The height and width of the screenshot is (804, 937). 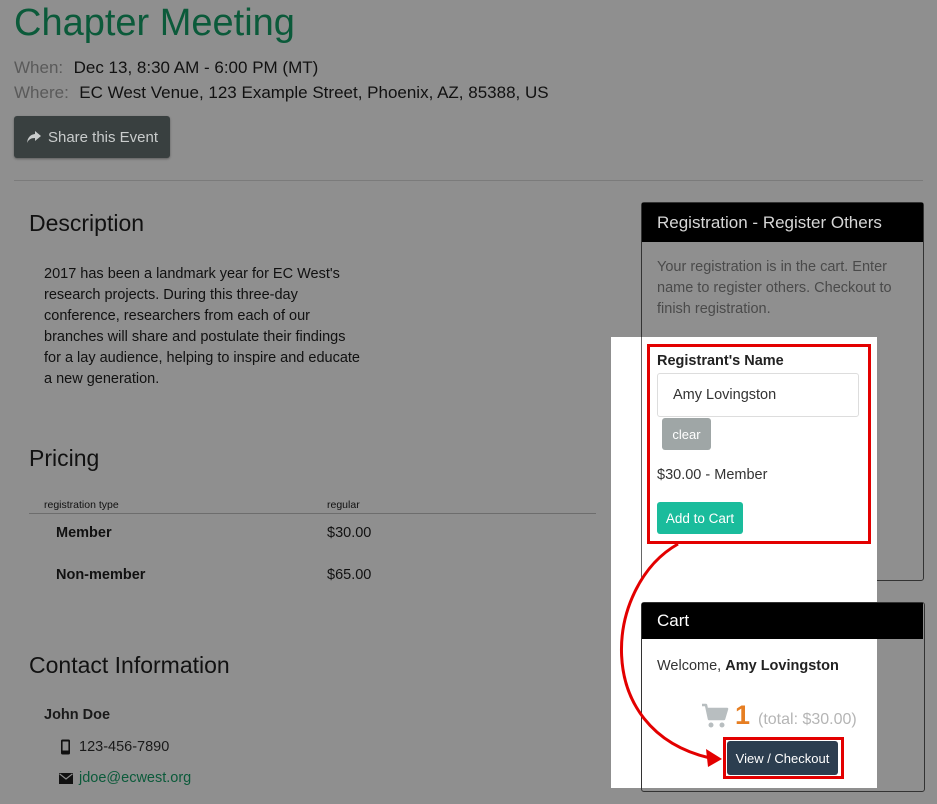 What do you see at coordinates (87, 223) in the screenshot?
I see `description-heading: Description` at bounding box center [87, 223].